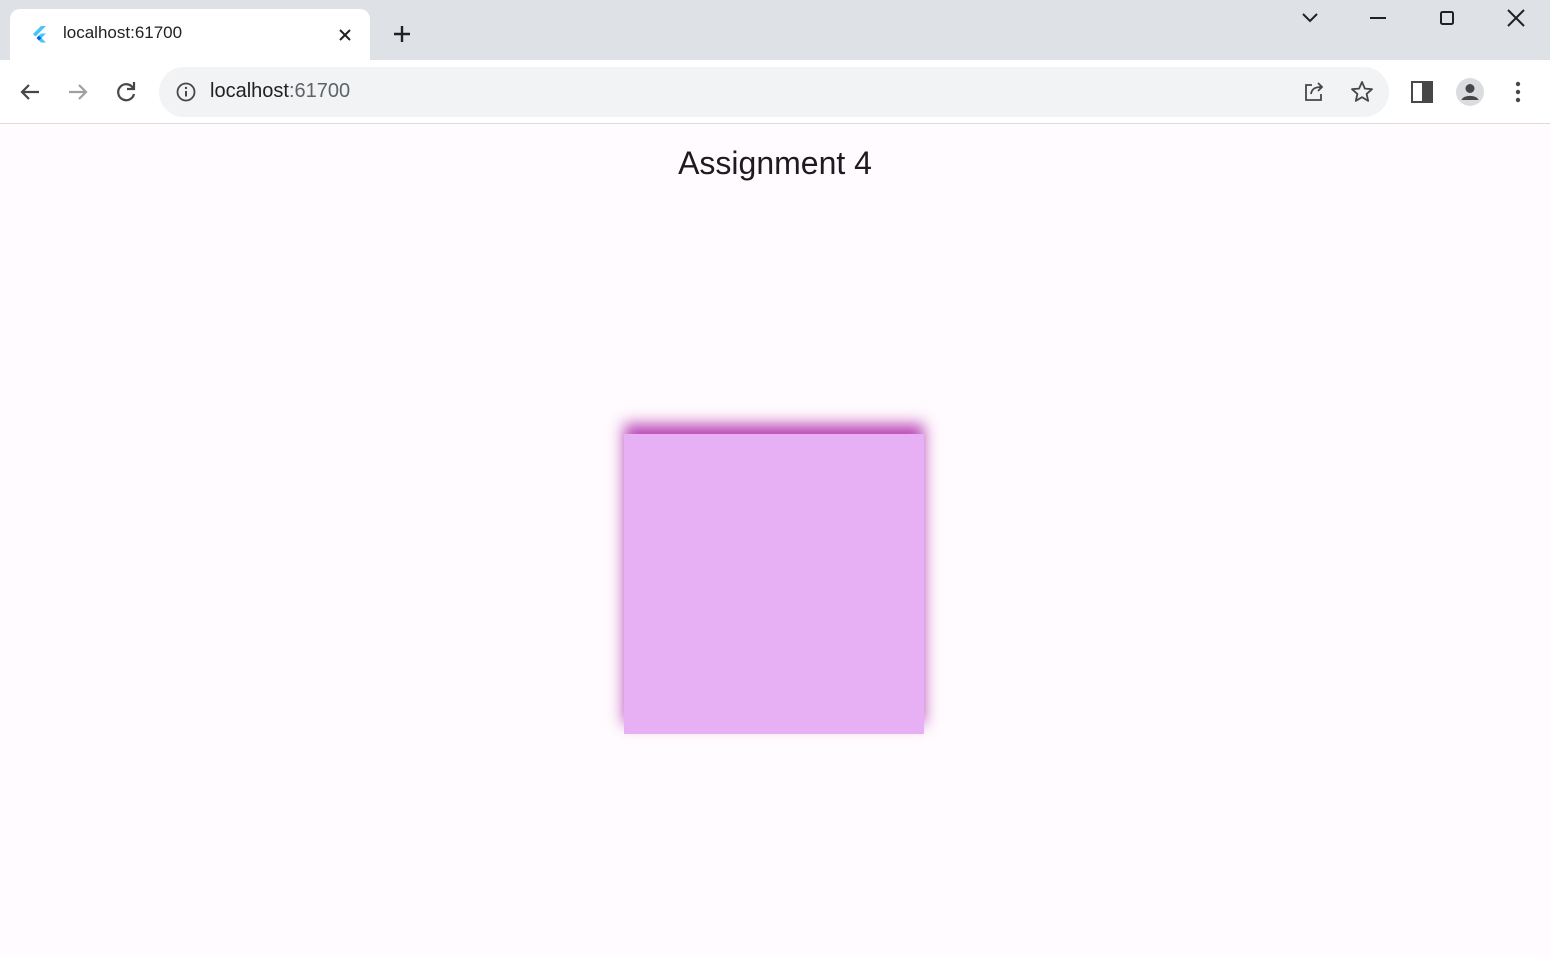  I want to click on reload-icon, so click(126, 92).